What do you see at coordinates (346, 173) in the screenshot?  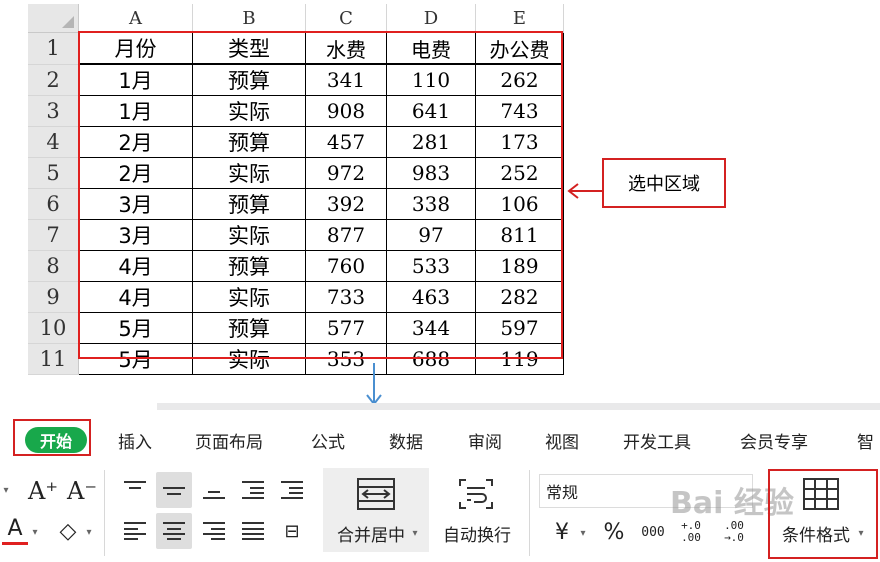 I see `data-cell: 972` at bounding box center [346, 173].